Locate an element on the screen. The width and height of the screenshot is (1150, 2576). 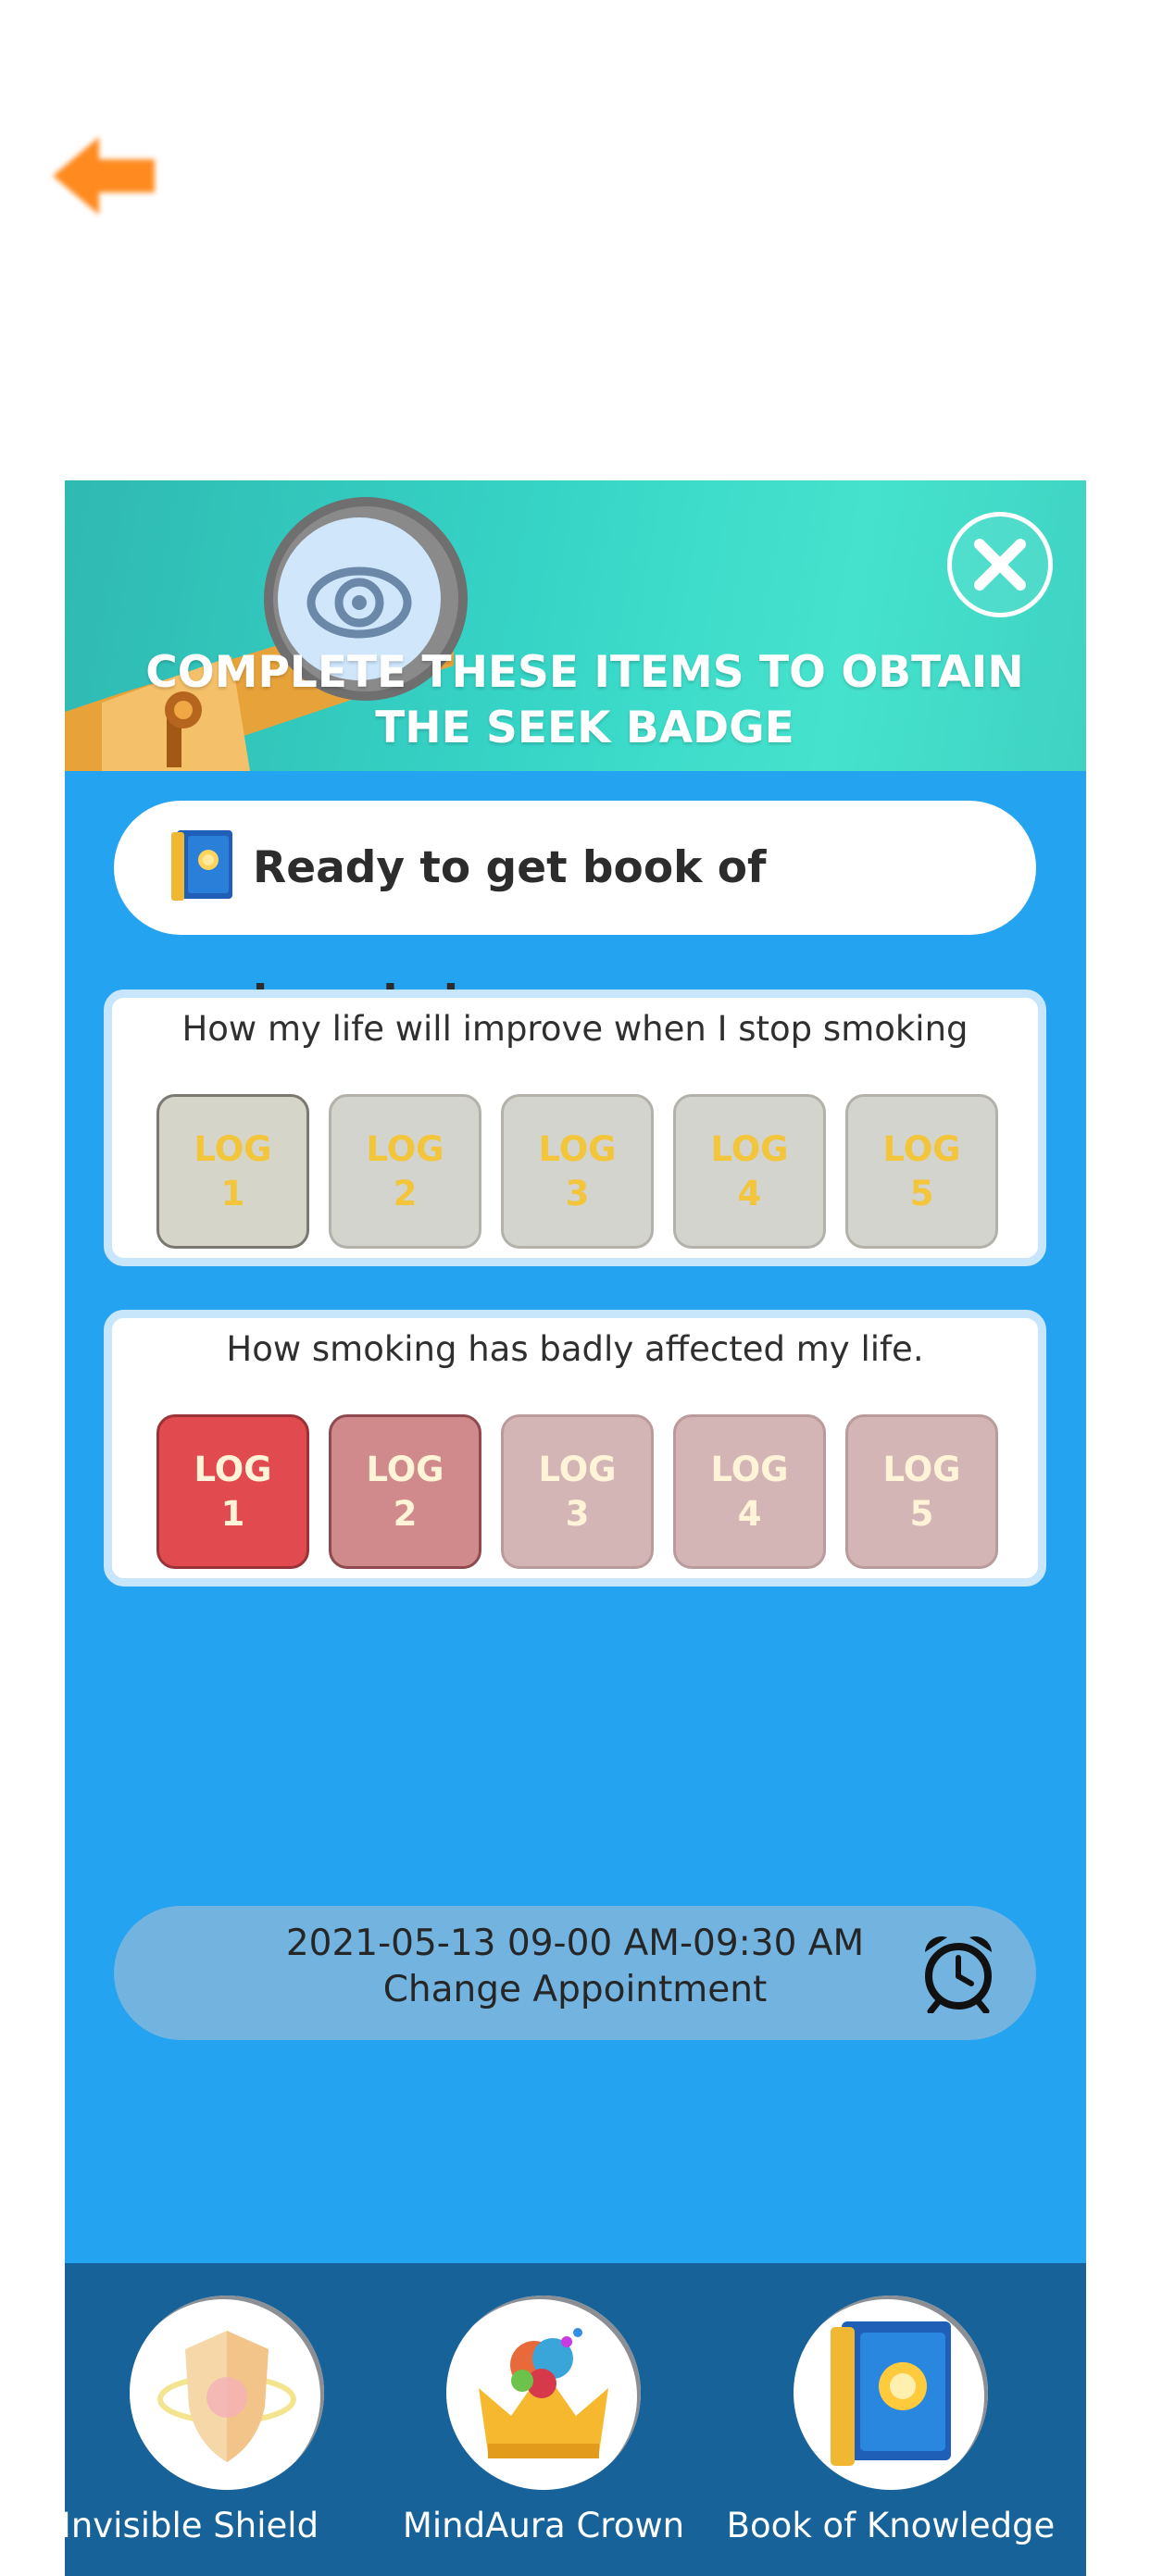
shield-icon is located at coordinates (226, 2396).